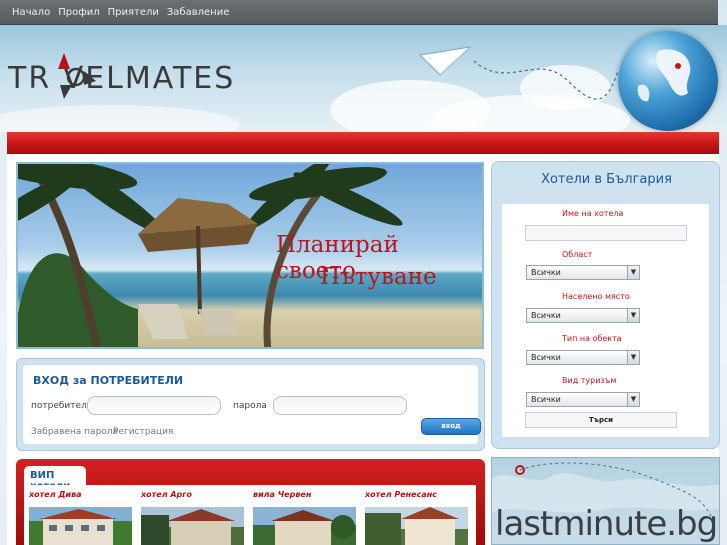 Image resolution: width=727 pixels, height=545 pixels. What do you see at coordinates (546, 357) in the screenshot?
I see `property-type-select-value: Всички` at bounding box center [546, 357].